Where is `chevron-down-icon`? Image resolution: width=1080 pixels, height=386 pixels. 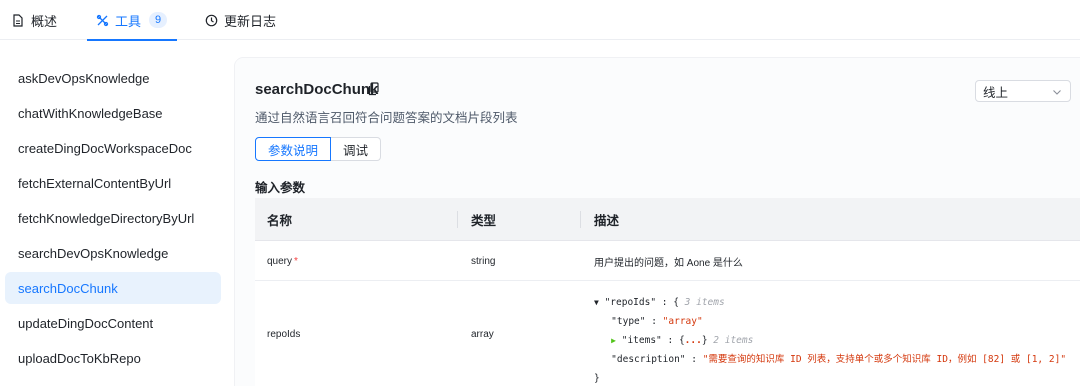 chevron-down-icon is located at coordinates (1057, 91).